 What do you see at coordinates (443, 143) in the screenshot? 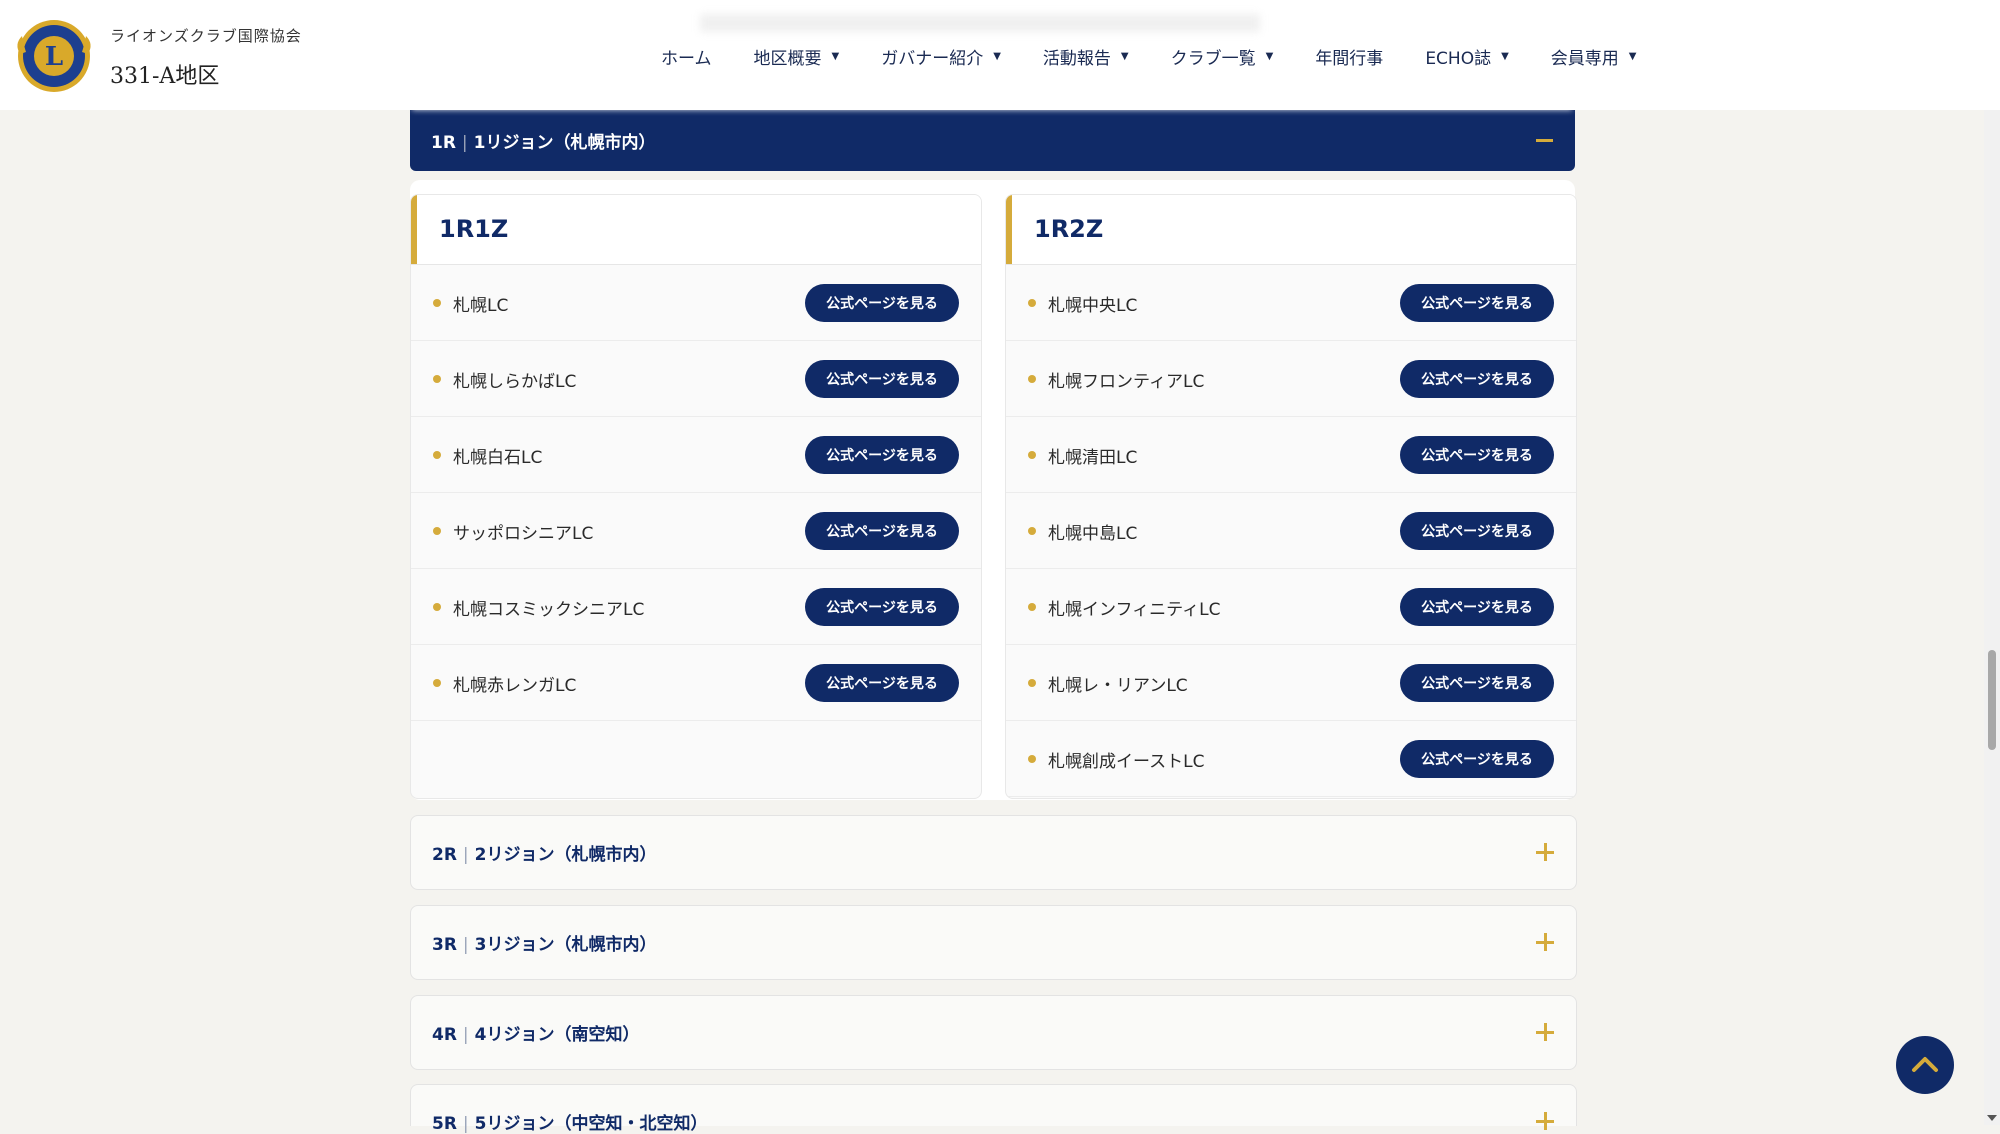
I see `region-code: 1R` at bounding box center [443, 143].